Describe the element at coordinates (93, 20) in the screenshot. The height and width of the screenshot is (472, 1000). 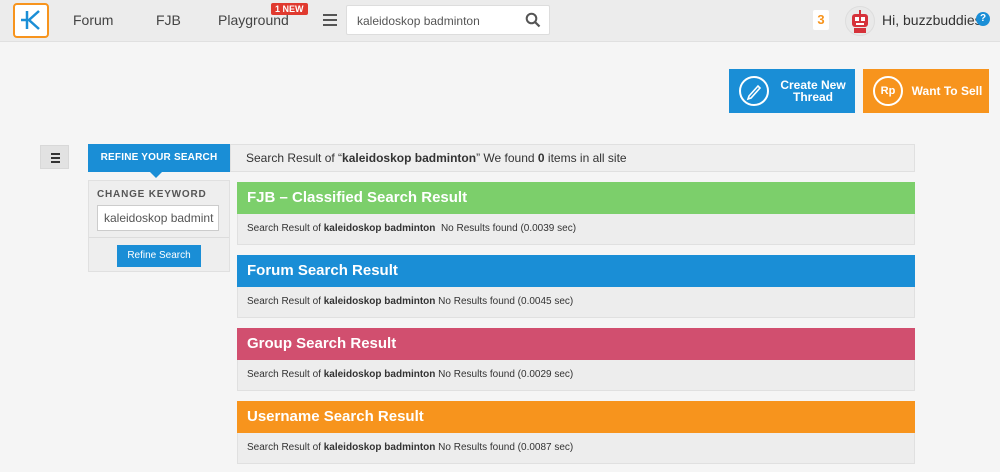
I see `nav-forum: Forum` at that location.